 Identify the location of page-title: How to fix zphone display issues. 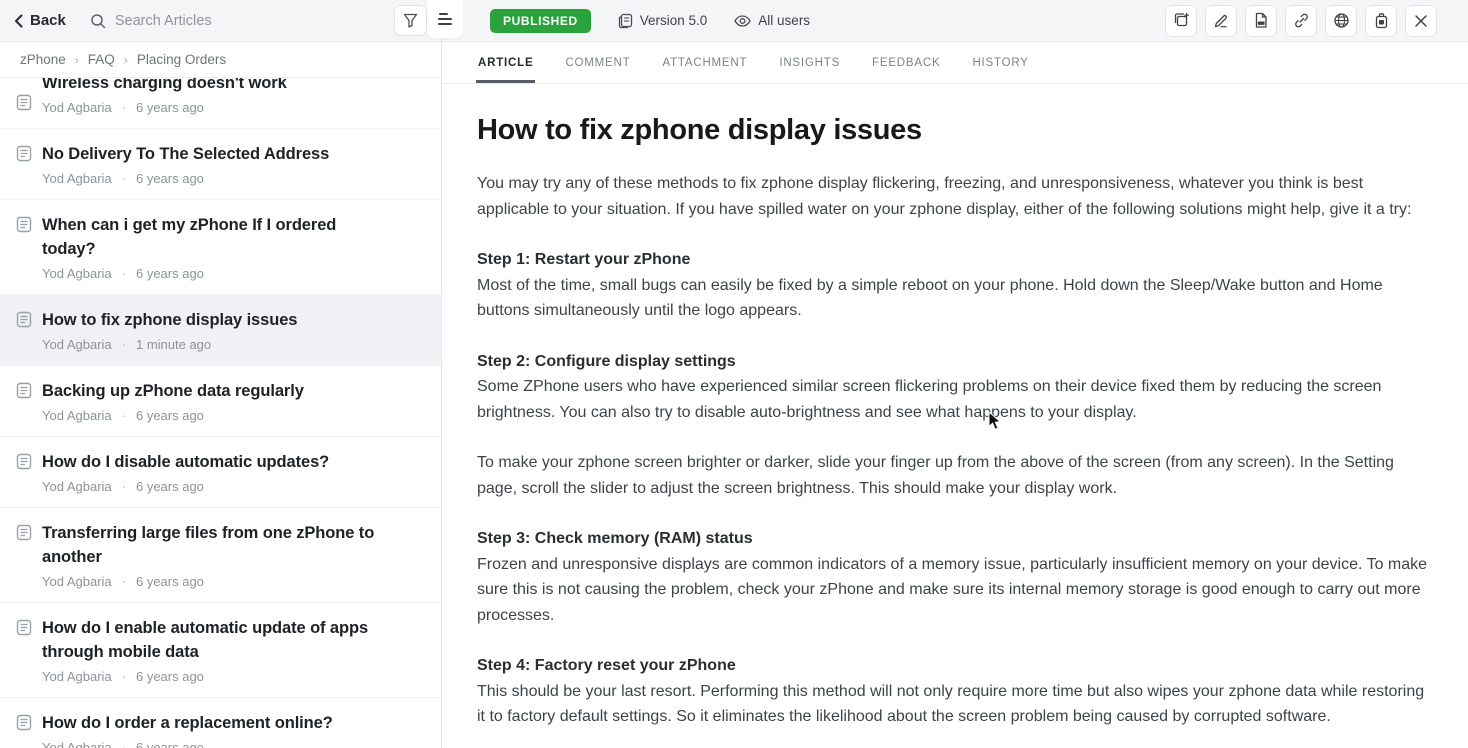
(699, 130).